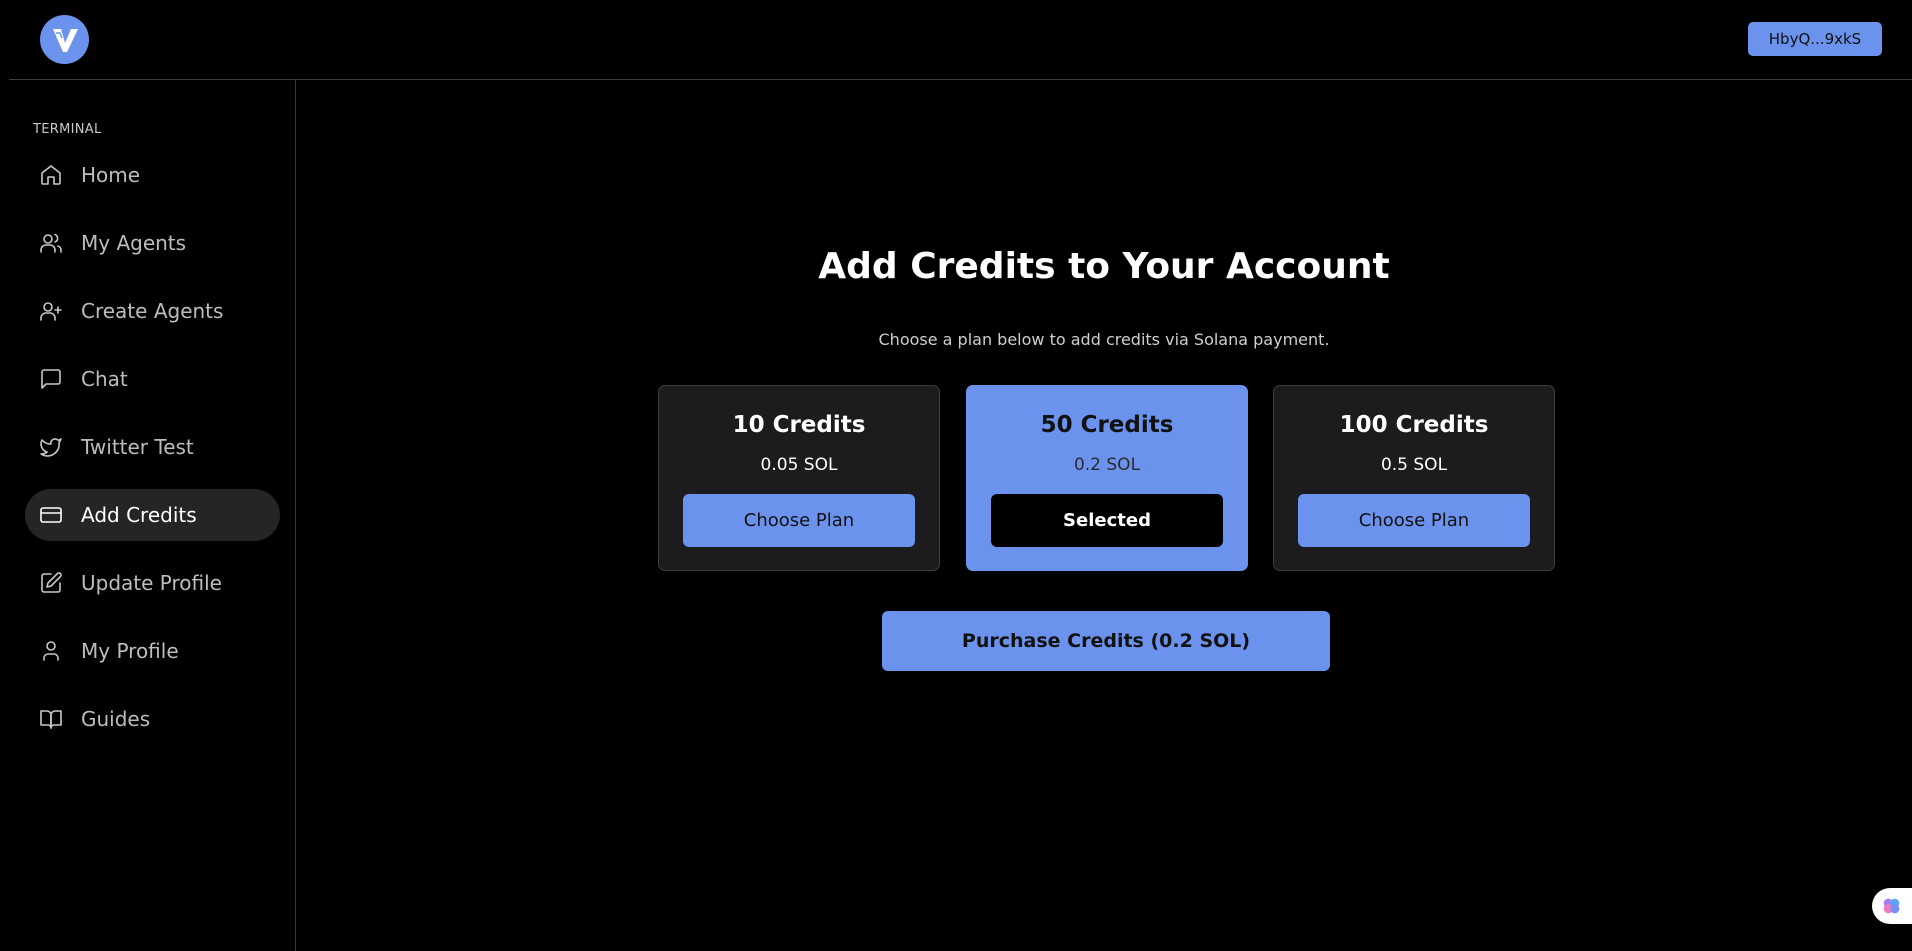 The height and width of the screenshot is (951, 1912). What do you see at coordinates (51, 651) in the screenshot?
I see `user-icon` at bounding box center [51, 651].